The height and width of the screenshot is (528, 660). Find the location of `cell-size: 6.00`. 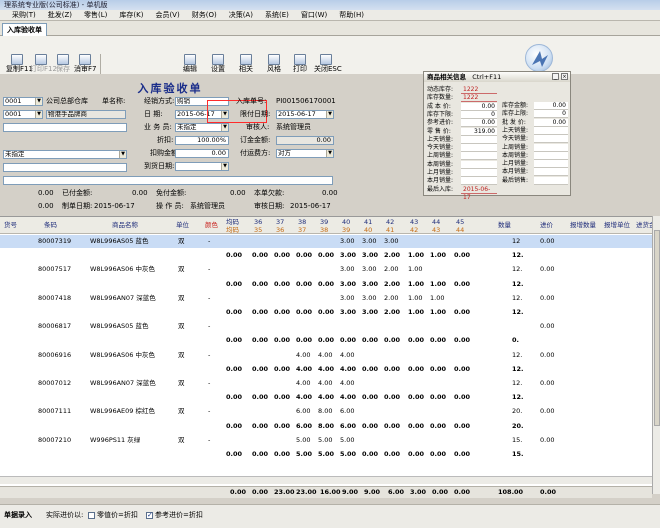

cell-size: 6.00 is located at coordinates (348, 425).